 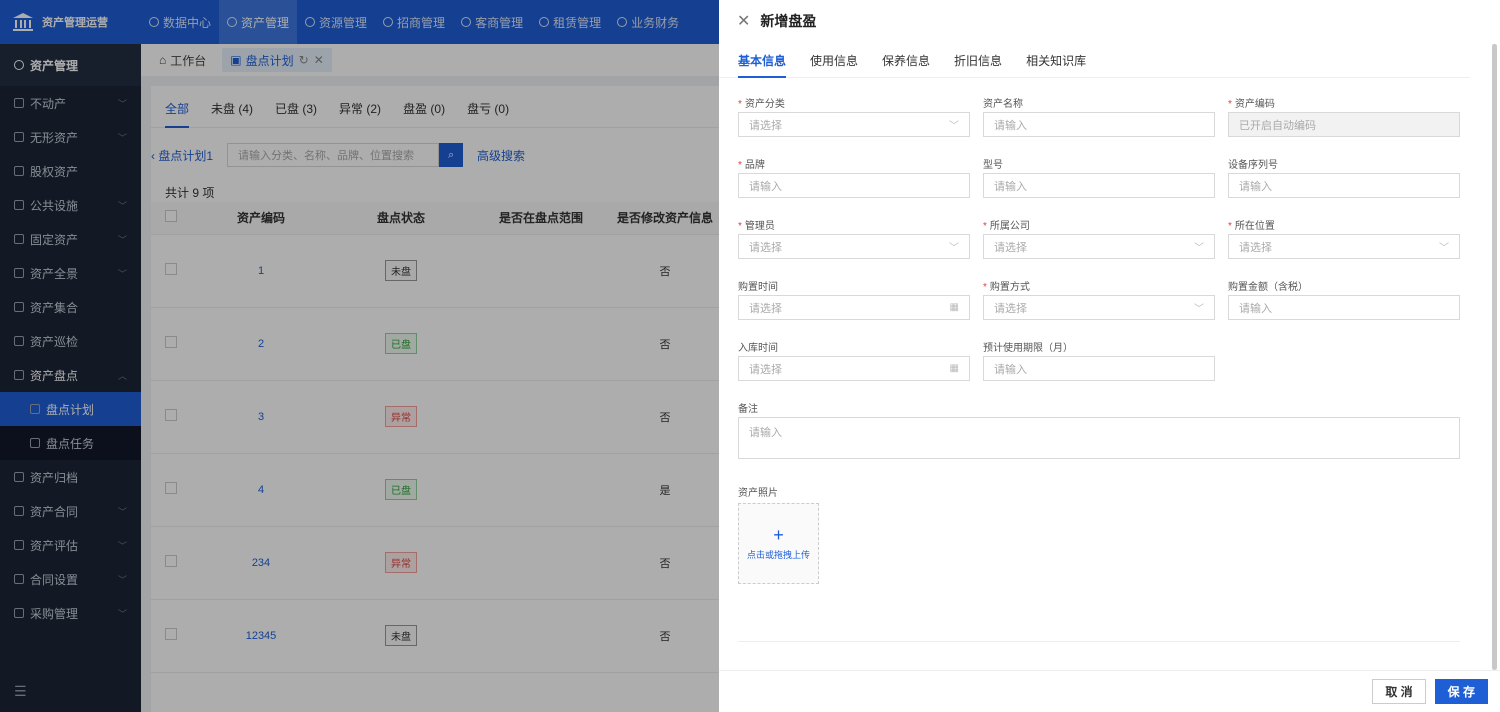 I want to click on form-field: 预计使用期限（月） 请输入, so click(x=1099, y=358).